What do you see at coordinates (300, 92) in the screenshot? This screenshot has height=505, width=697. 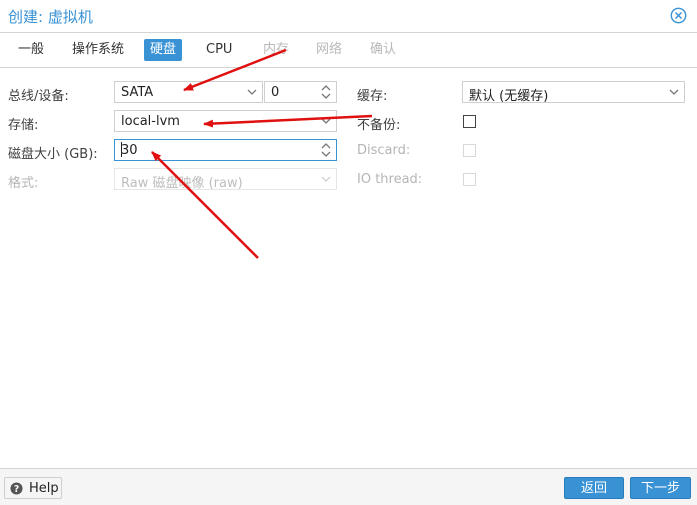 I see `device-number-stepper: 0` at bounding box center [300, 92].